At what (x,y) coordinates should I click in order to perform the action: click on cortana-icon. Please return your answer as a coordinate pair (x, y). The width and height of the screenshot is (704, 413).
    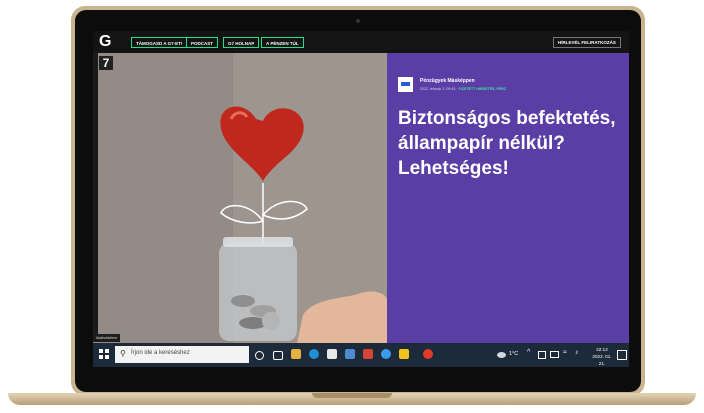
    Looking at the image, I should click on (259, 355).